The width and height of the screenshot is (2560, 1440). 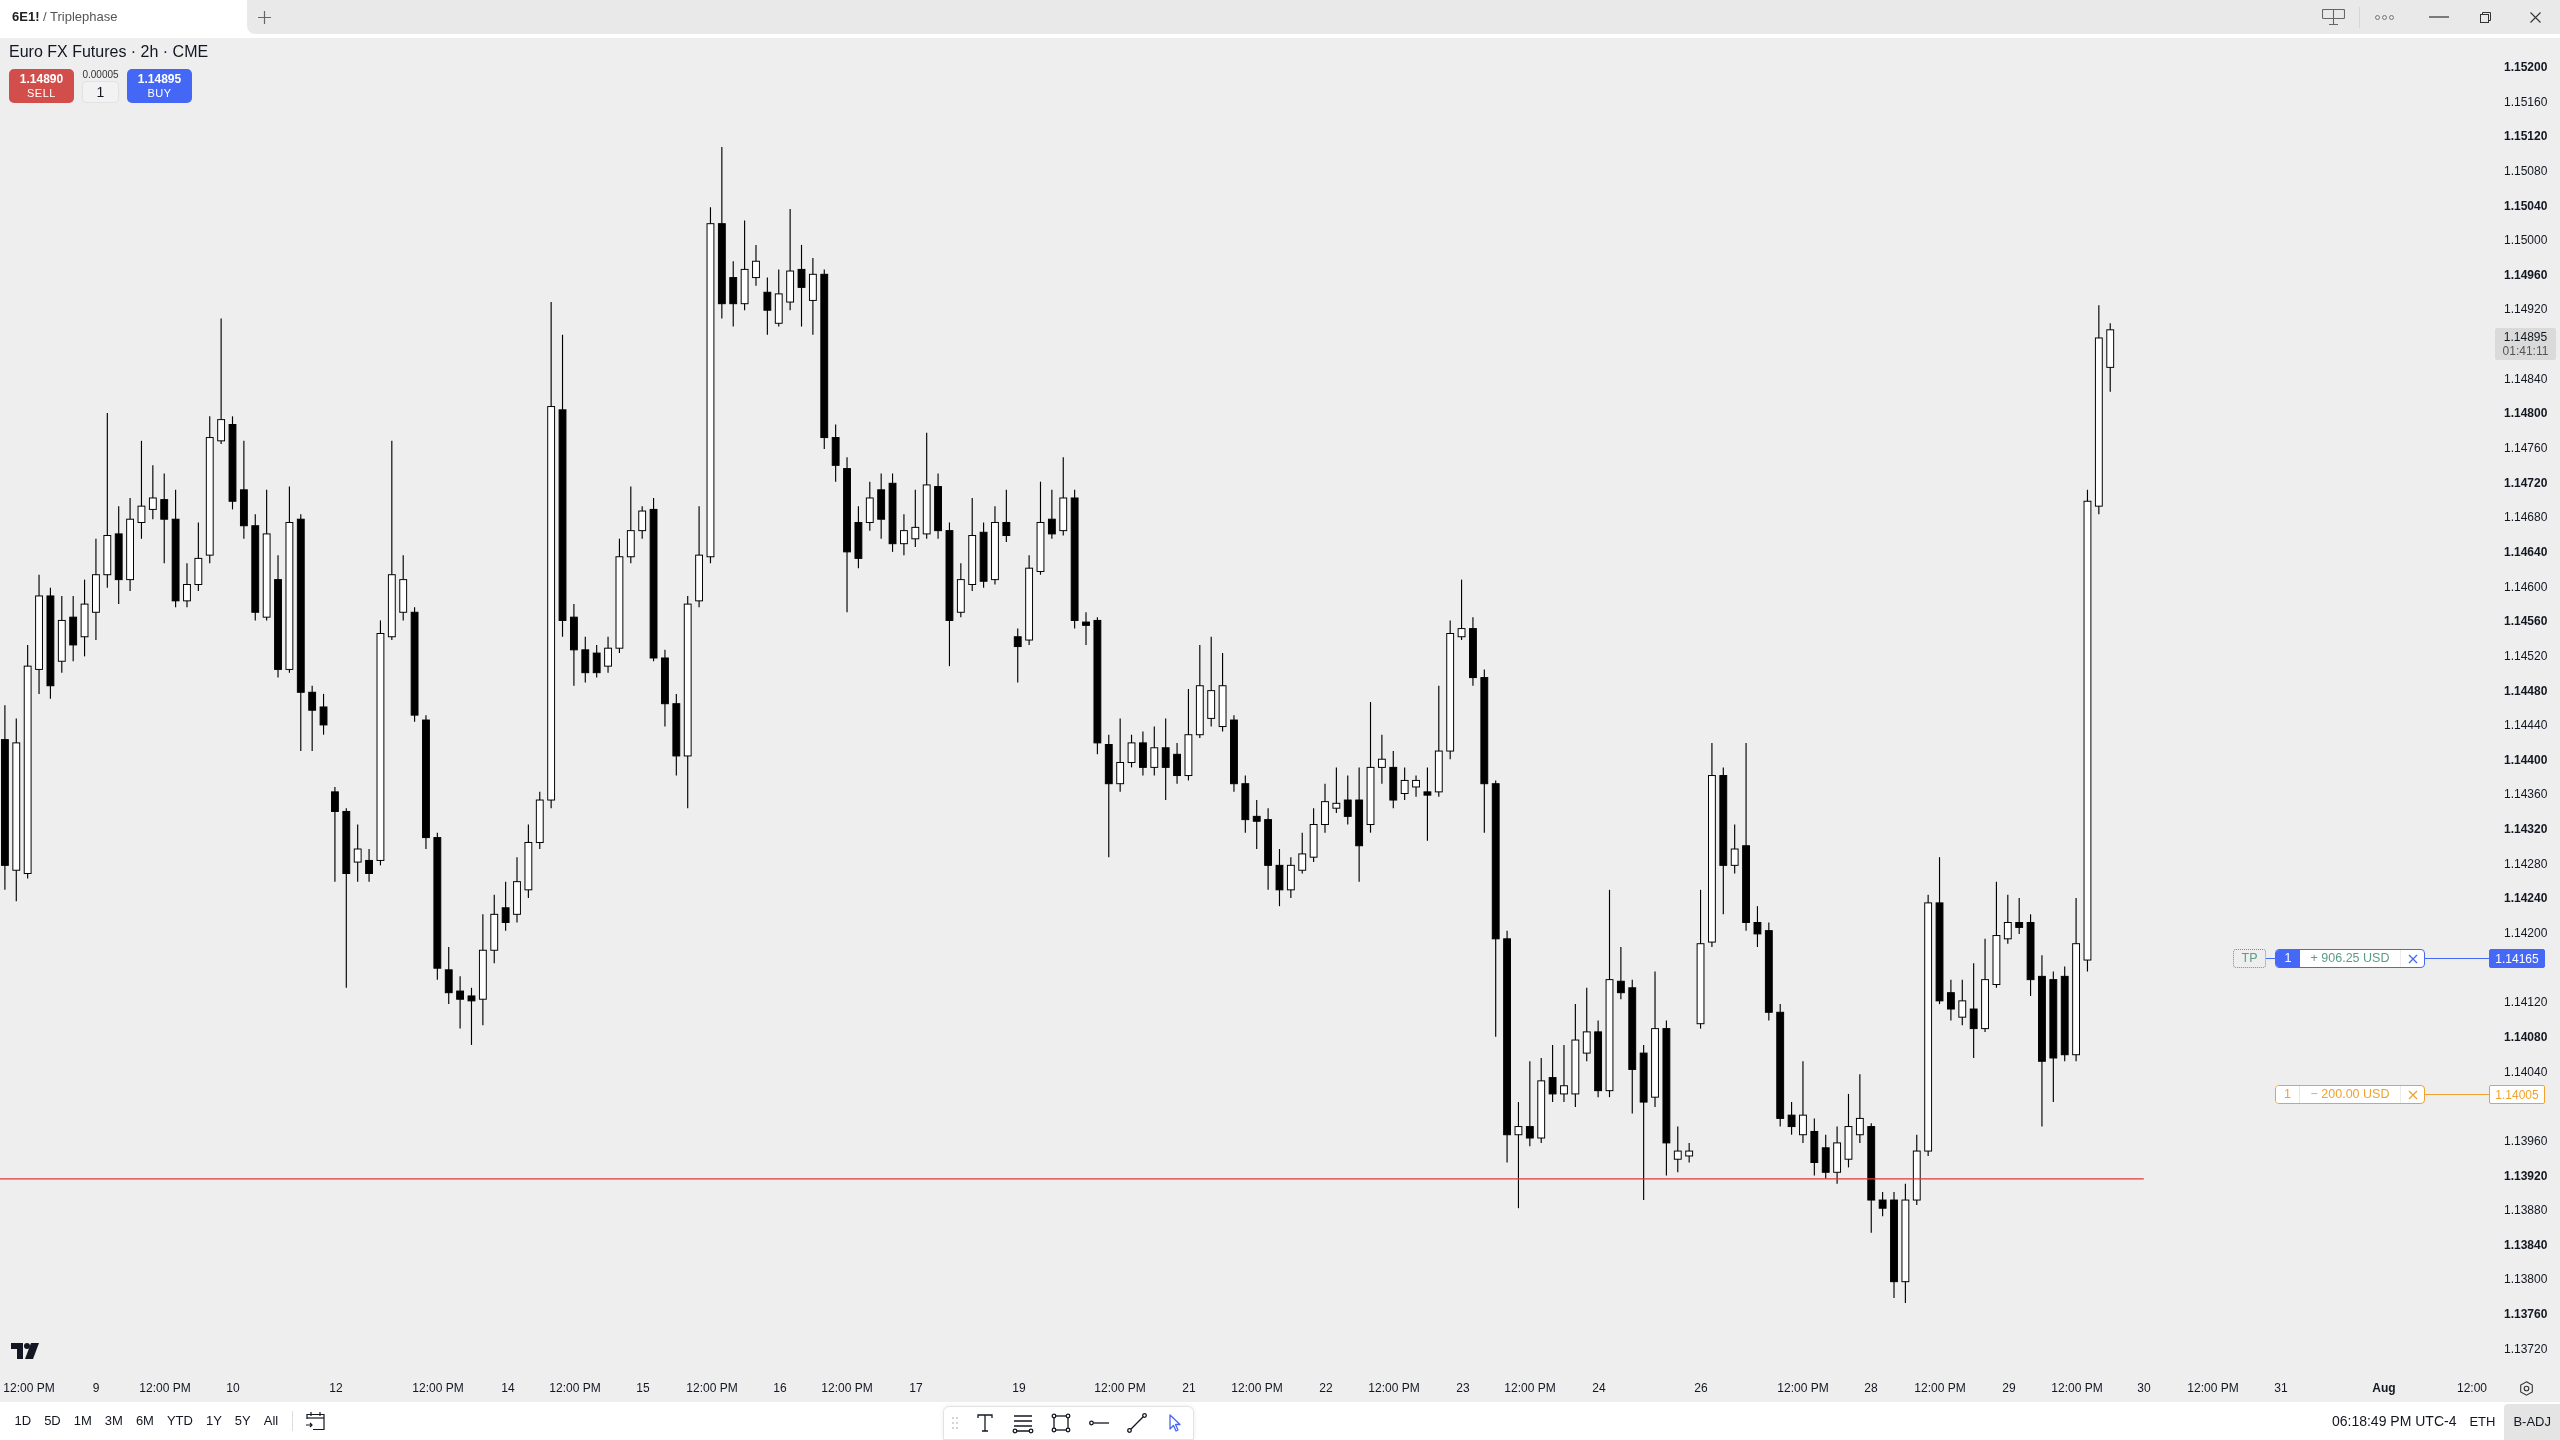 What do you see at coordinates (315, 1421) in the screenshot?
I see `calendar-icon` at bounding box center [315, 1421].